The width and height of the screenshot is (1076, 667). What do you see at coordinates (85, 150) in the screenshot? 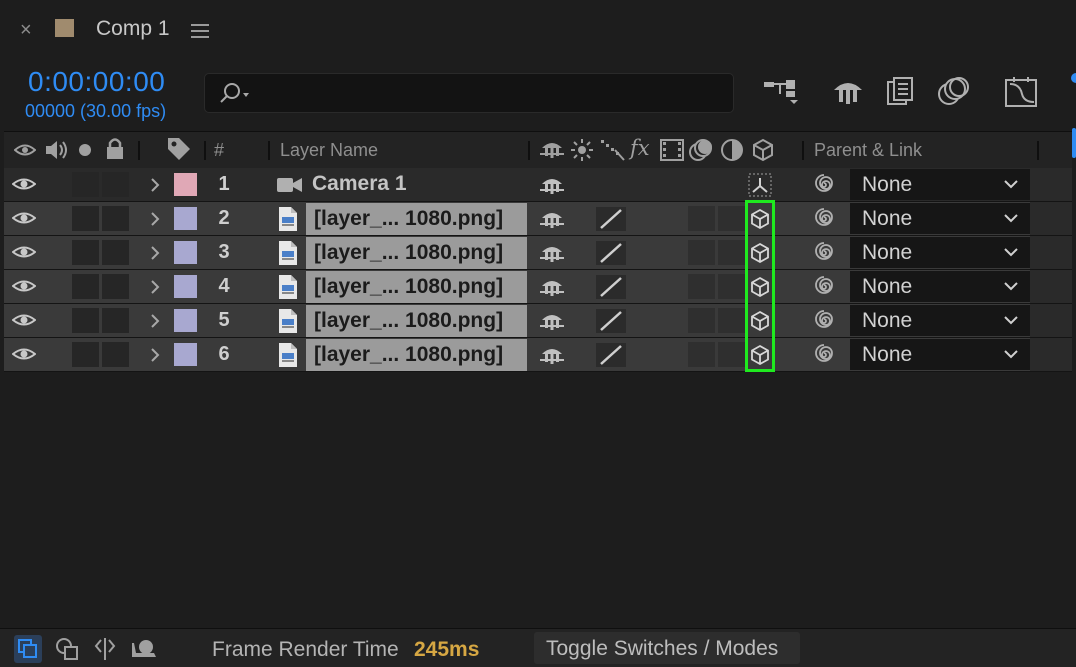
I see `solo-header-icon` at bounding box center [85, 150].